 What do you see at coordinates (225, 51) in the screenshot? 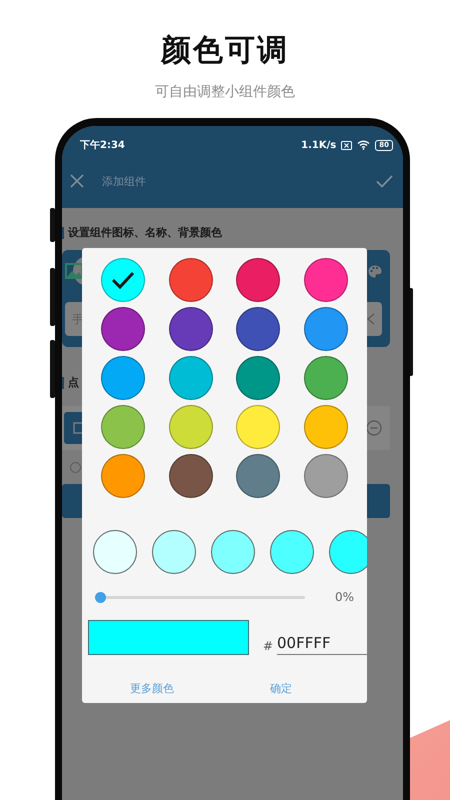
I see `page-title: 颜色可调` at bounding box center [225, 51].